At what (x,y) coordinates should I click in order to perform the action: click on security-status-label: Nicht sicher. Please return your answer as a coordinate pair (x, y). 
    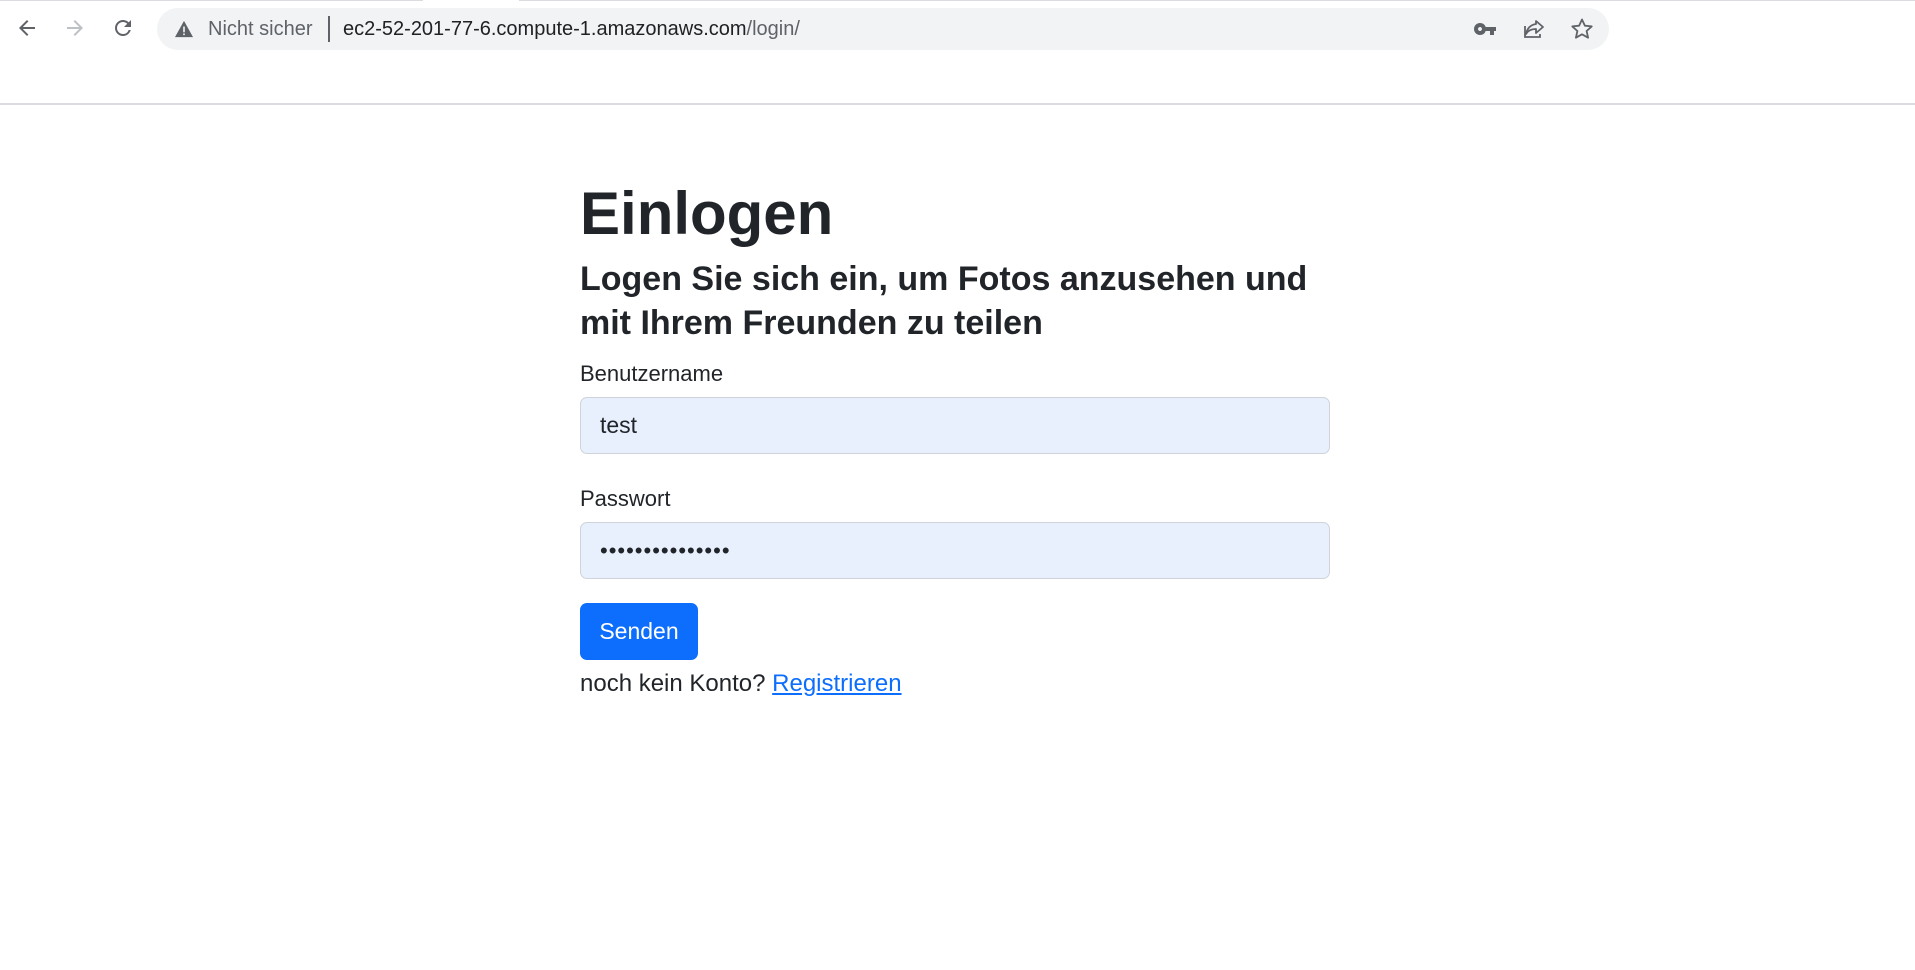
    Looking at the image, I should click on (260, 29).